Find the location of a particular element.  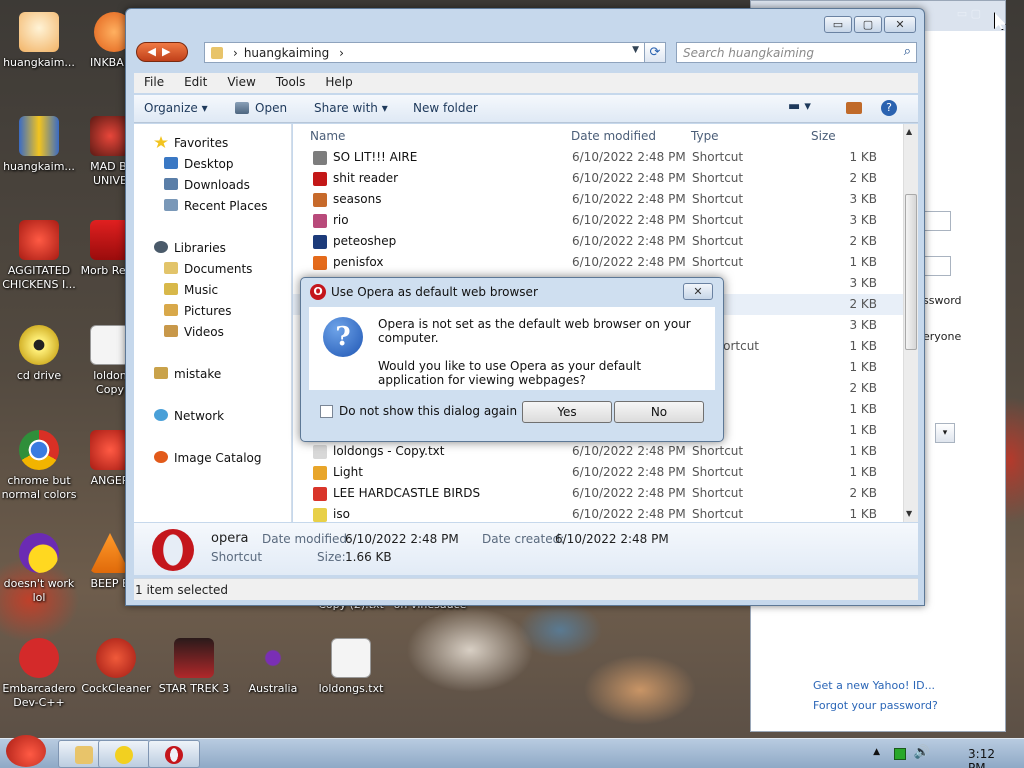

close-button: ✕ is located at coordinates (900, 24).